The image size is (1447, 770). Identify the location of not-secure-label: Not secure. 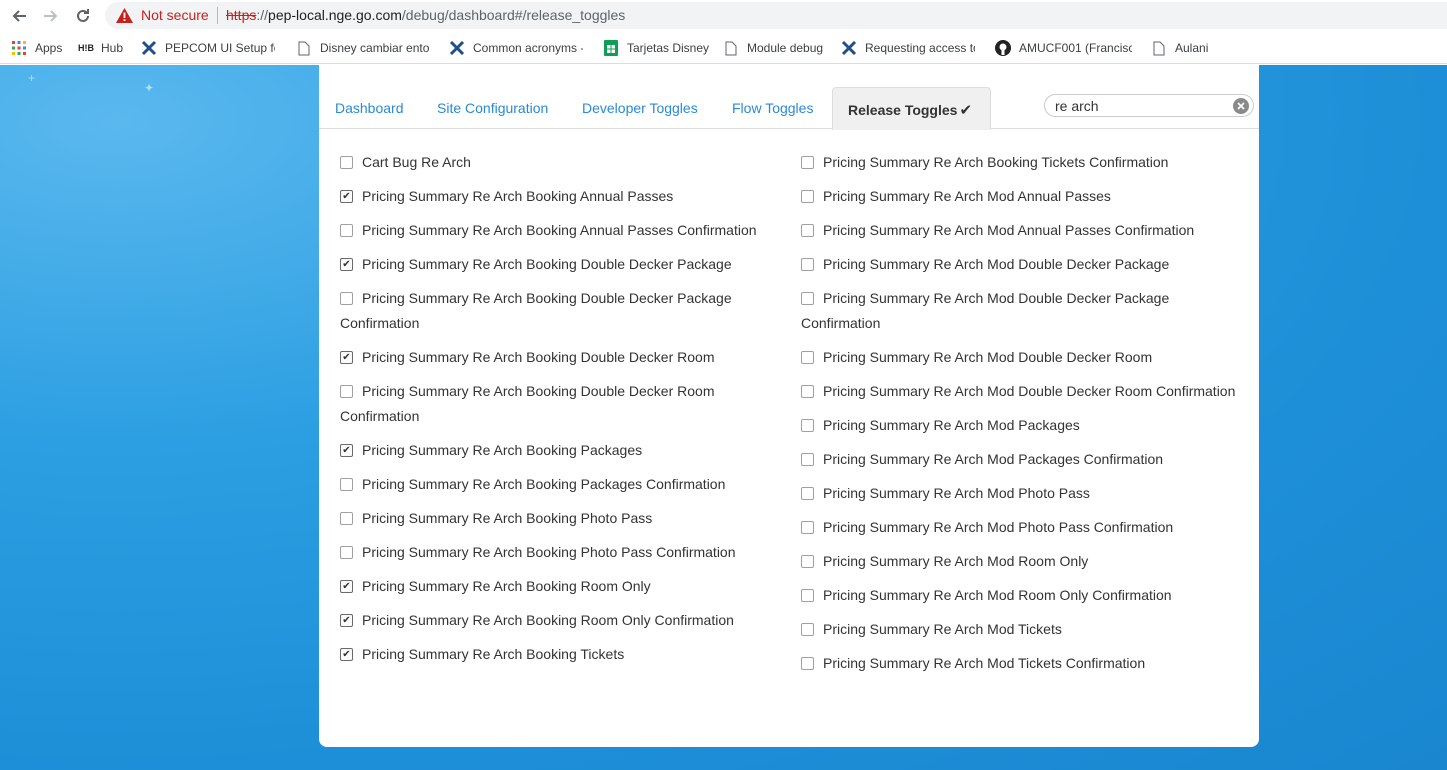
(175, 15).